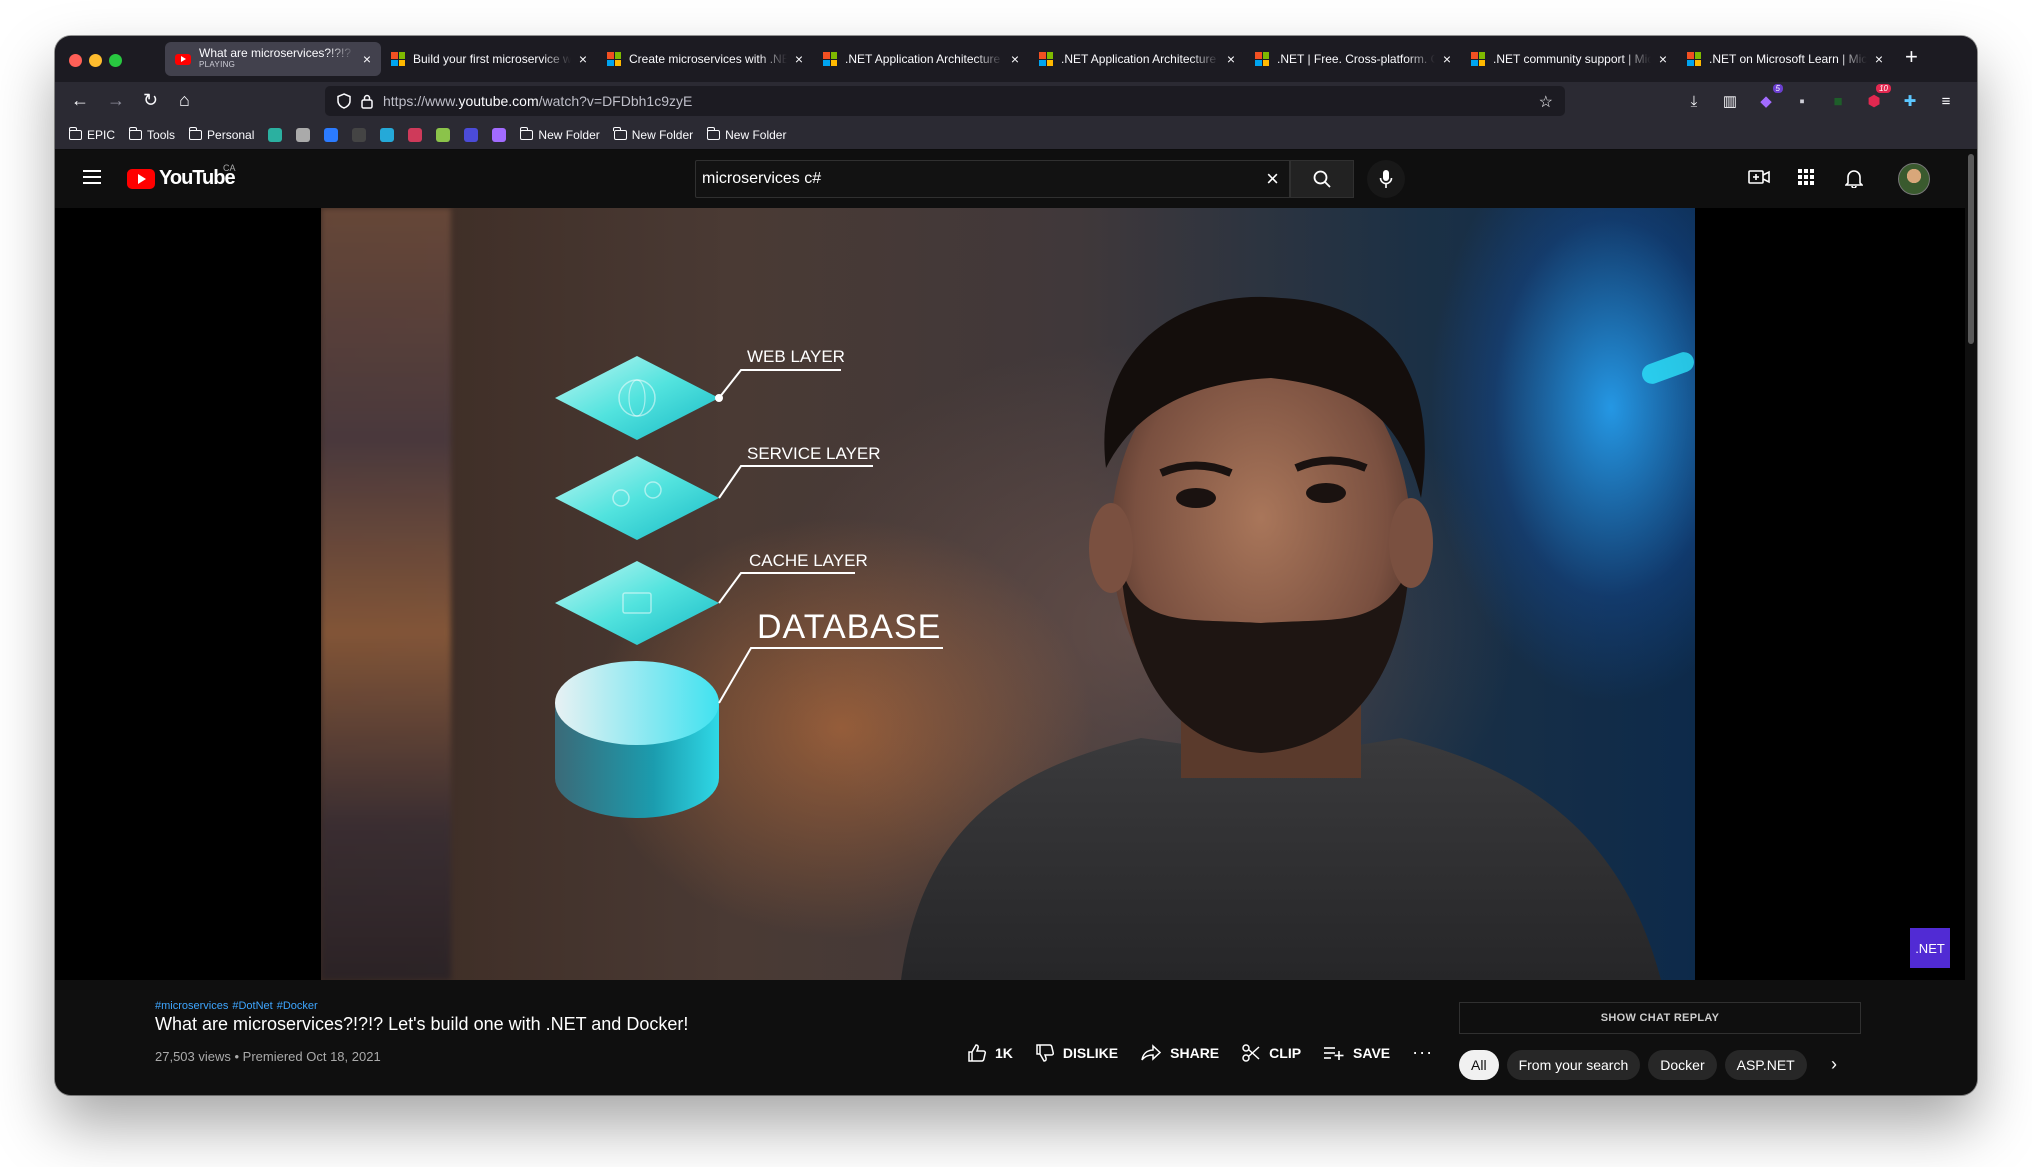 The width and height of the screenshot is (2032, 1167). Describe the element at coordinates (367, 101) in the screenshot. I see `lock-icon` at that location.